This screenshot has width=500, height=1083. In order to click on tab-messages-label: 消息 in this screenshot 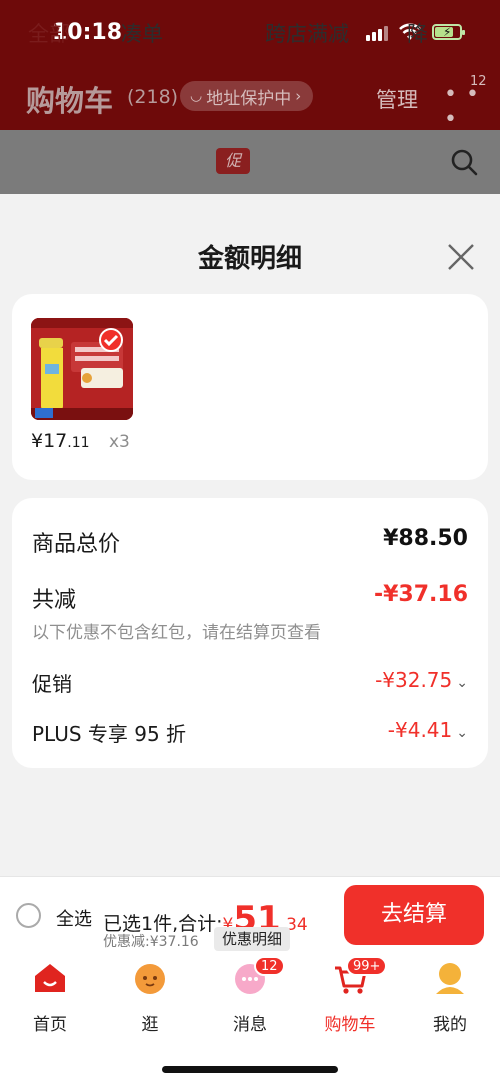, I will do `click(250, 1025)`.